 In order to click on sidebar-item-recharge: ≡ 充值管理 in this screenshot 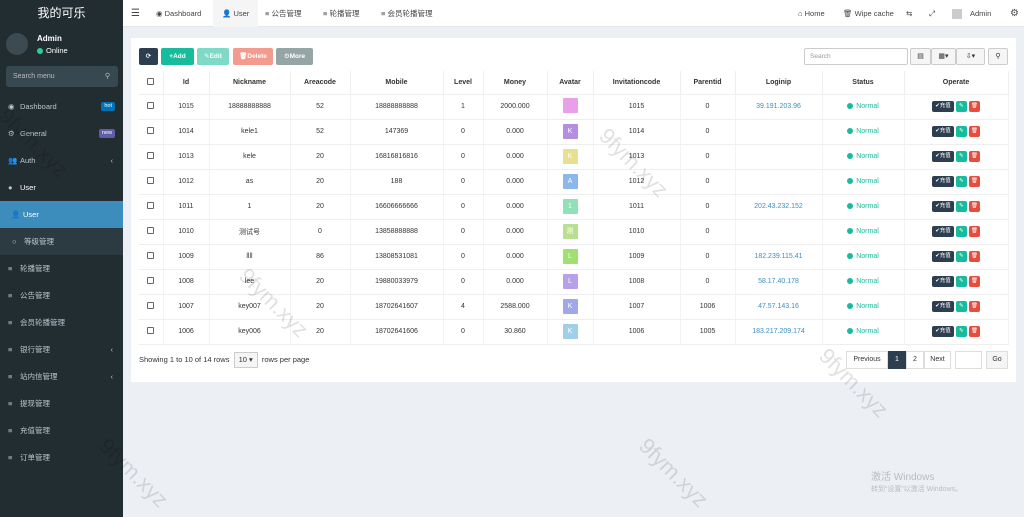, I will do `click(61, 430)`.